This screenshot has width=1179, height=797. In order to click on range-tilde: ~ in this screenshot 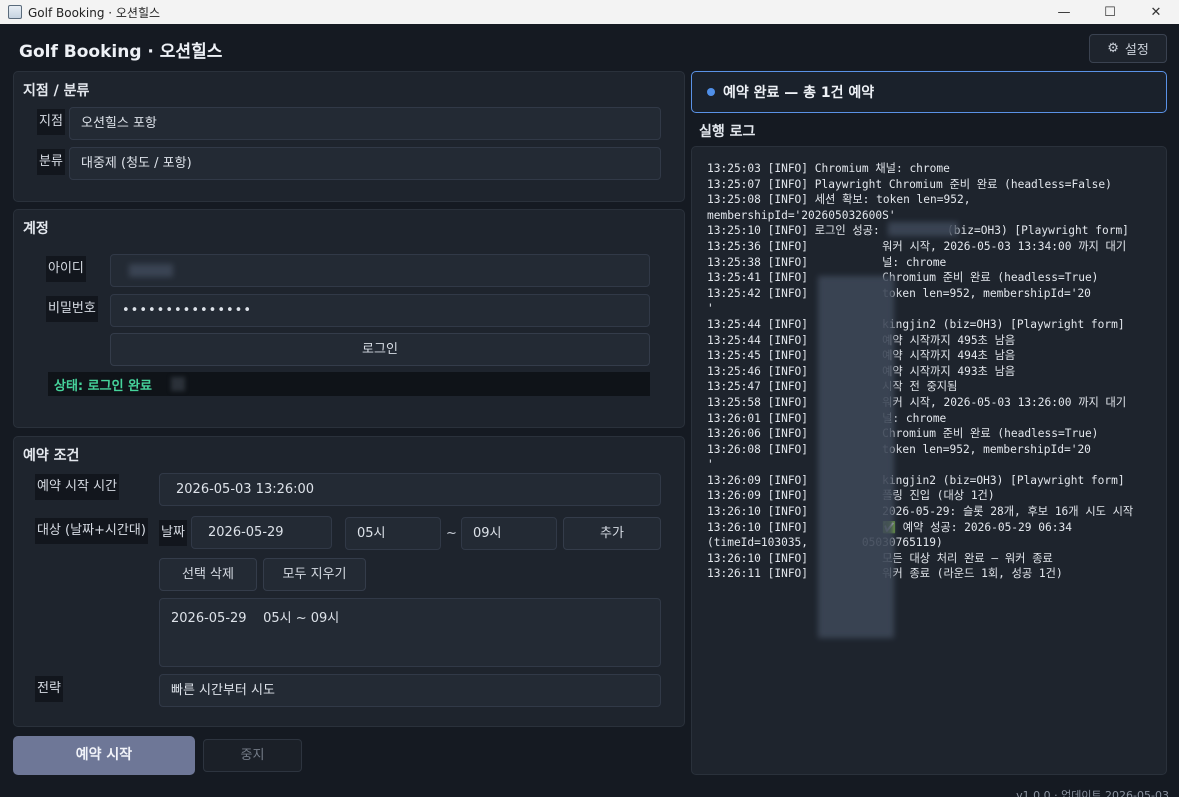, I will do `click(451, 533)`.